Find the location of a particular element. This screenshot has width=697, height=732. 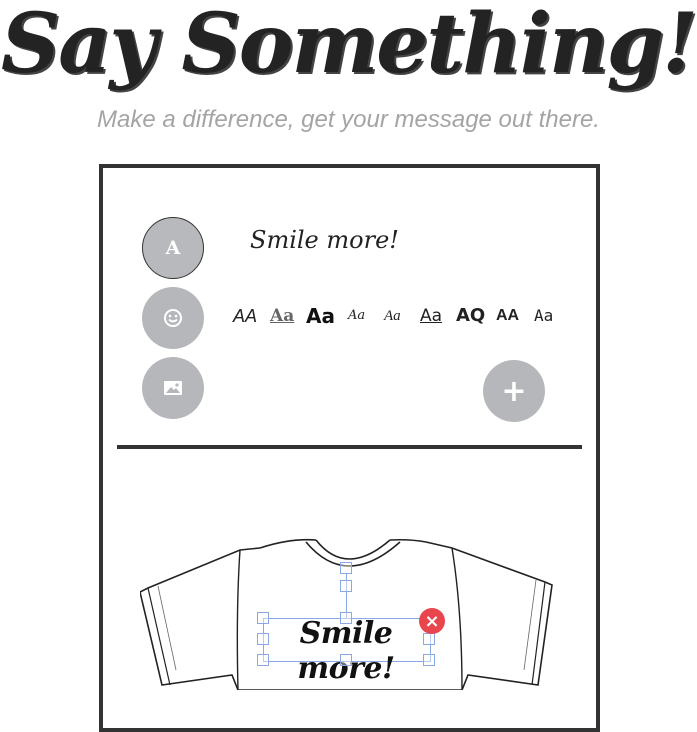

image-icon is located at coordinates (173, 388).